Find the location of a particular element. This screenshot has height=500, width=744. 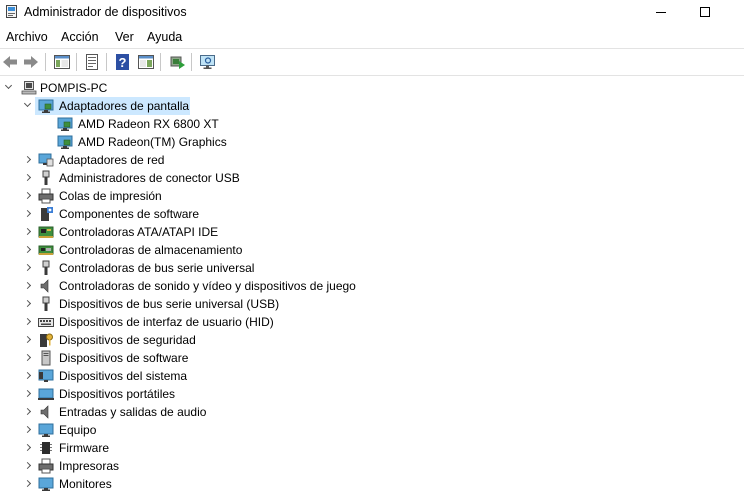

show-hide-console-tree-icon is located at coordinates (62, 62).